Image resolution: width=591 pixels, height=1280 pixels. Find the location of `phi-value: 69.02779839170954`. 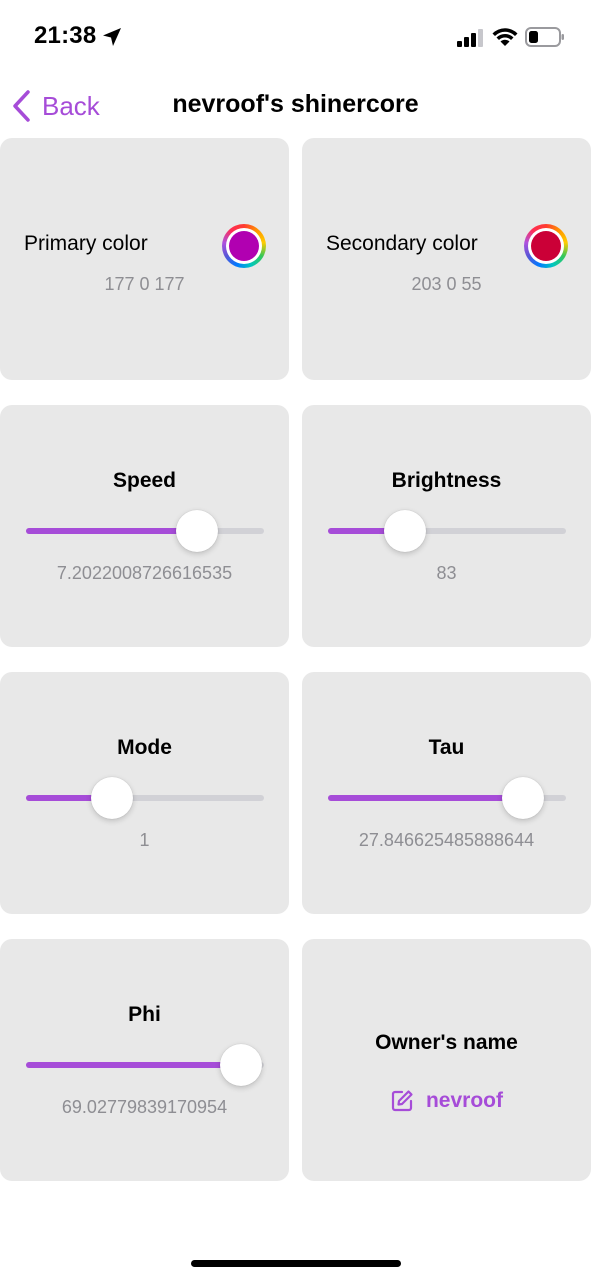

phi-value: 69.02779839170954 is located at coordinates (144, 1107).